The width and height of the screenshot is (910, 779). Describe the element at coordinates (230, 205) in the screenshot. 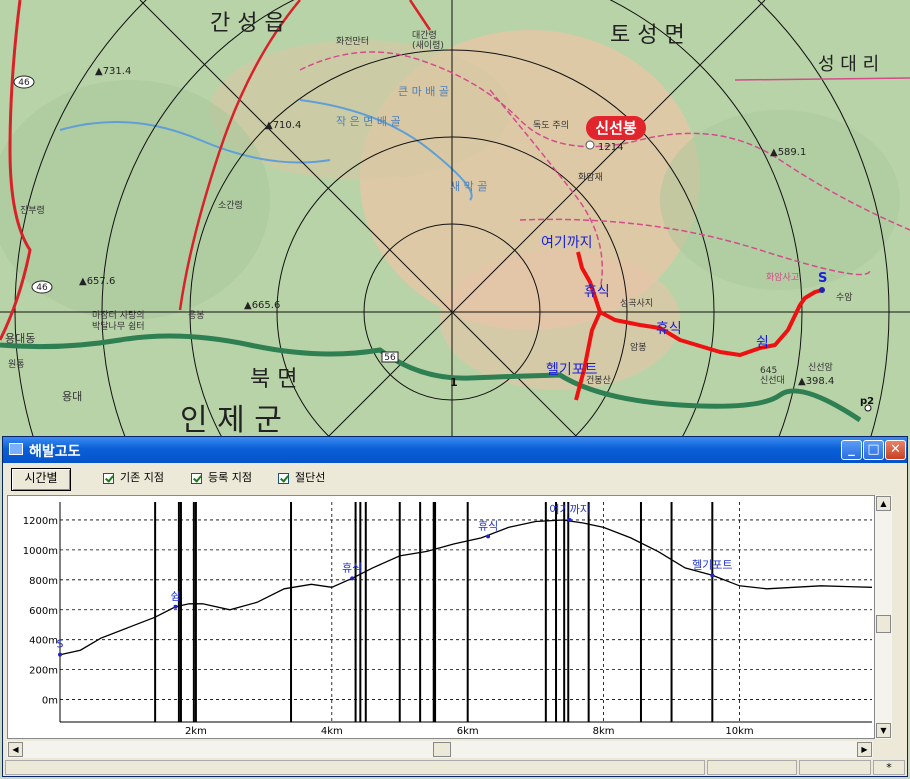

I see `place-label: 소간령` at that location.